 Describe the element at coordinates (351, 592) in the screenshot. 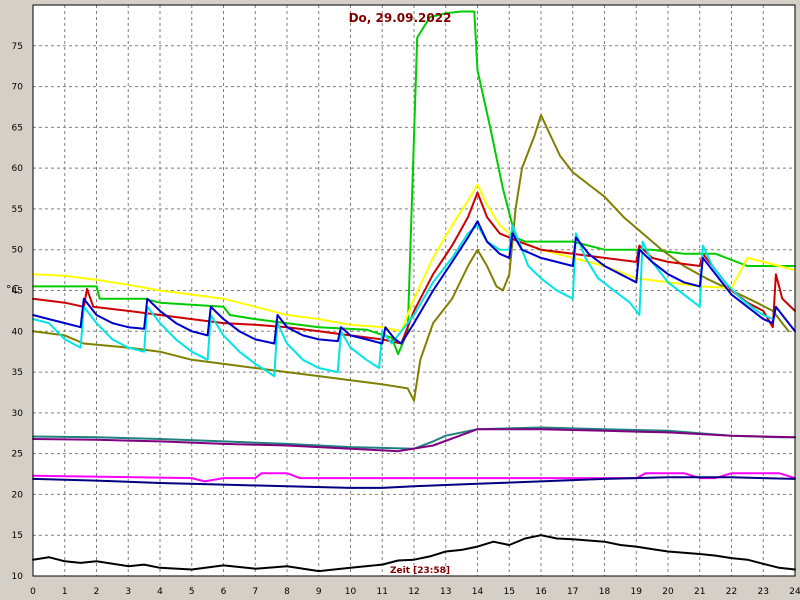

I see `x-tick-label: 10` at that location.